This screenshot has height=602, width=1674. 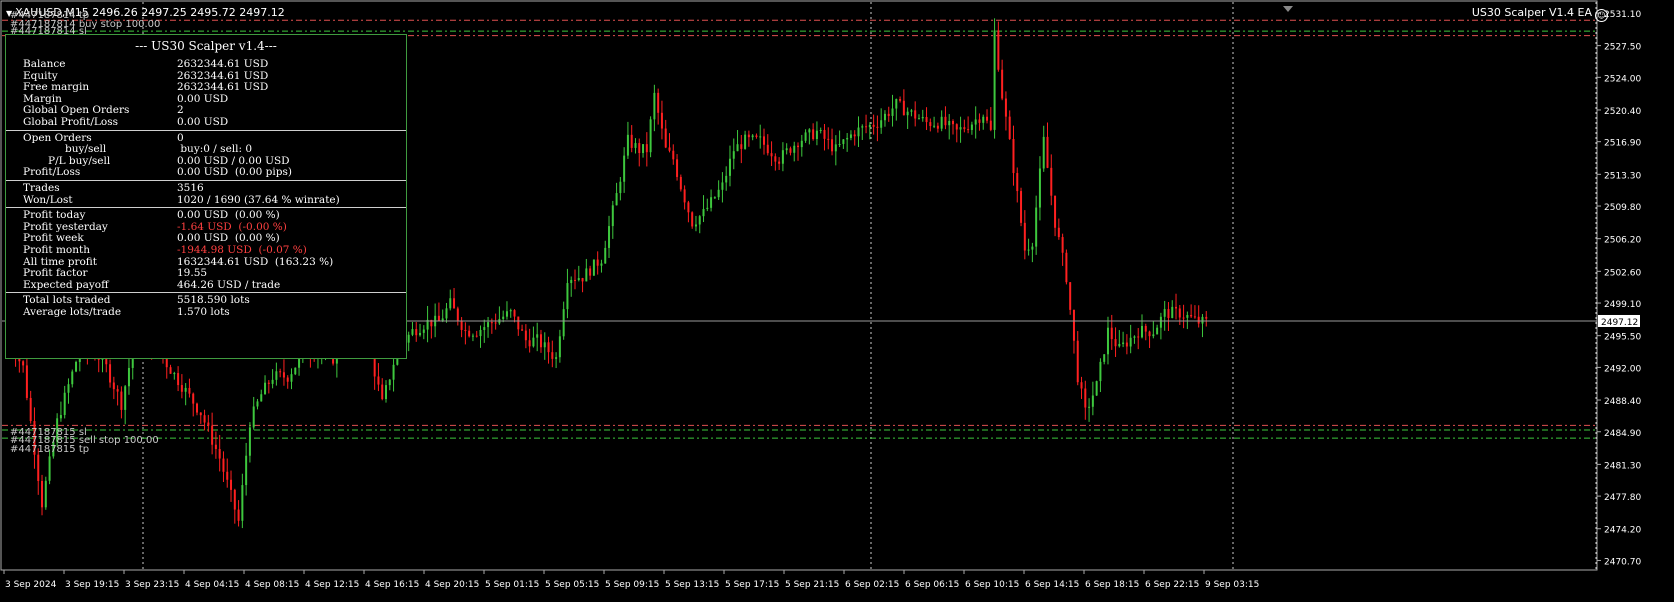 What do you see at coordinates (152, 585) in the screenshot?
I see `x-tick-label: 3 Sep 23:15` at bounding box center [152, 585].